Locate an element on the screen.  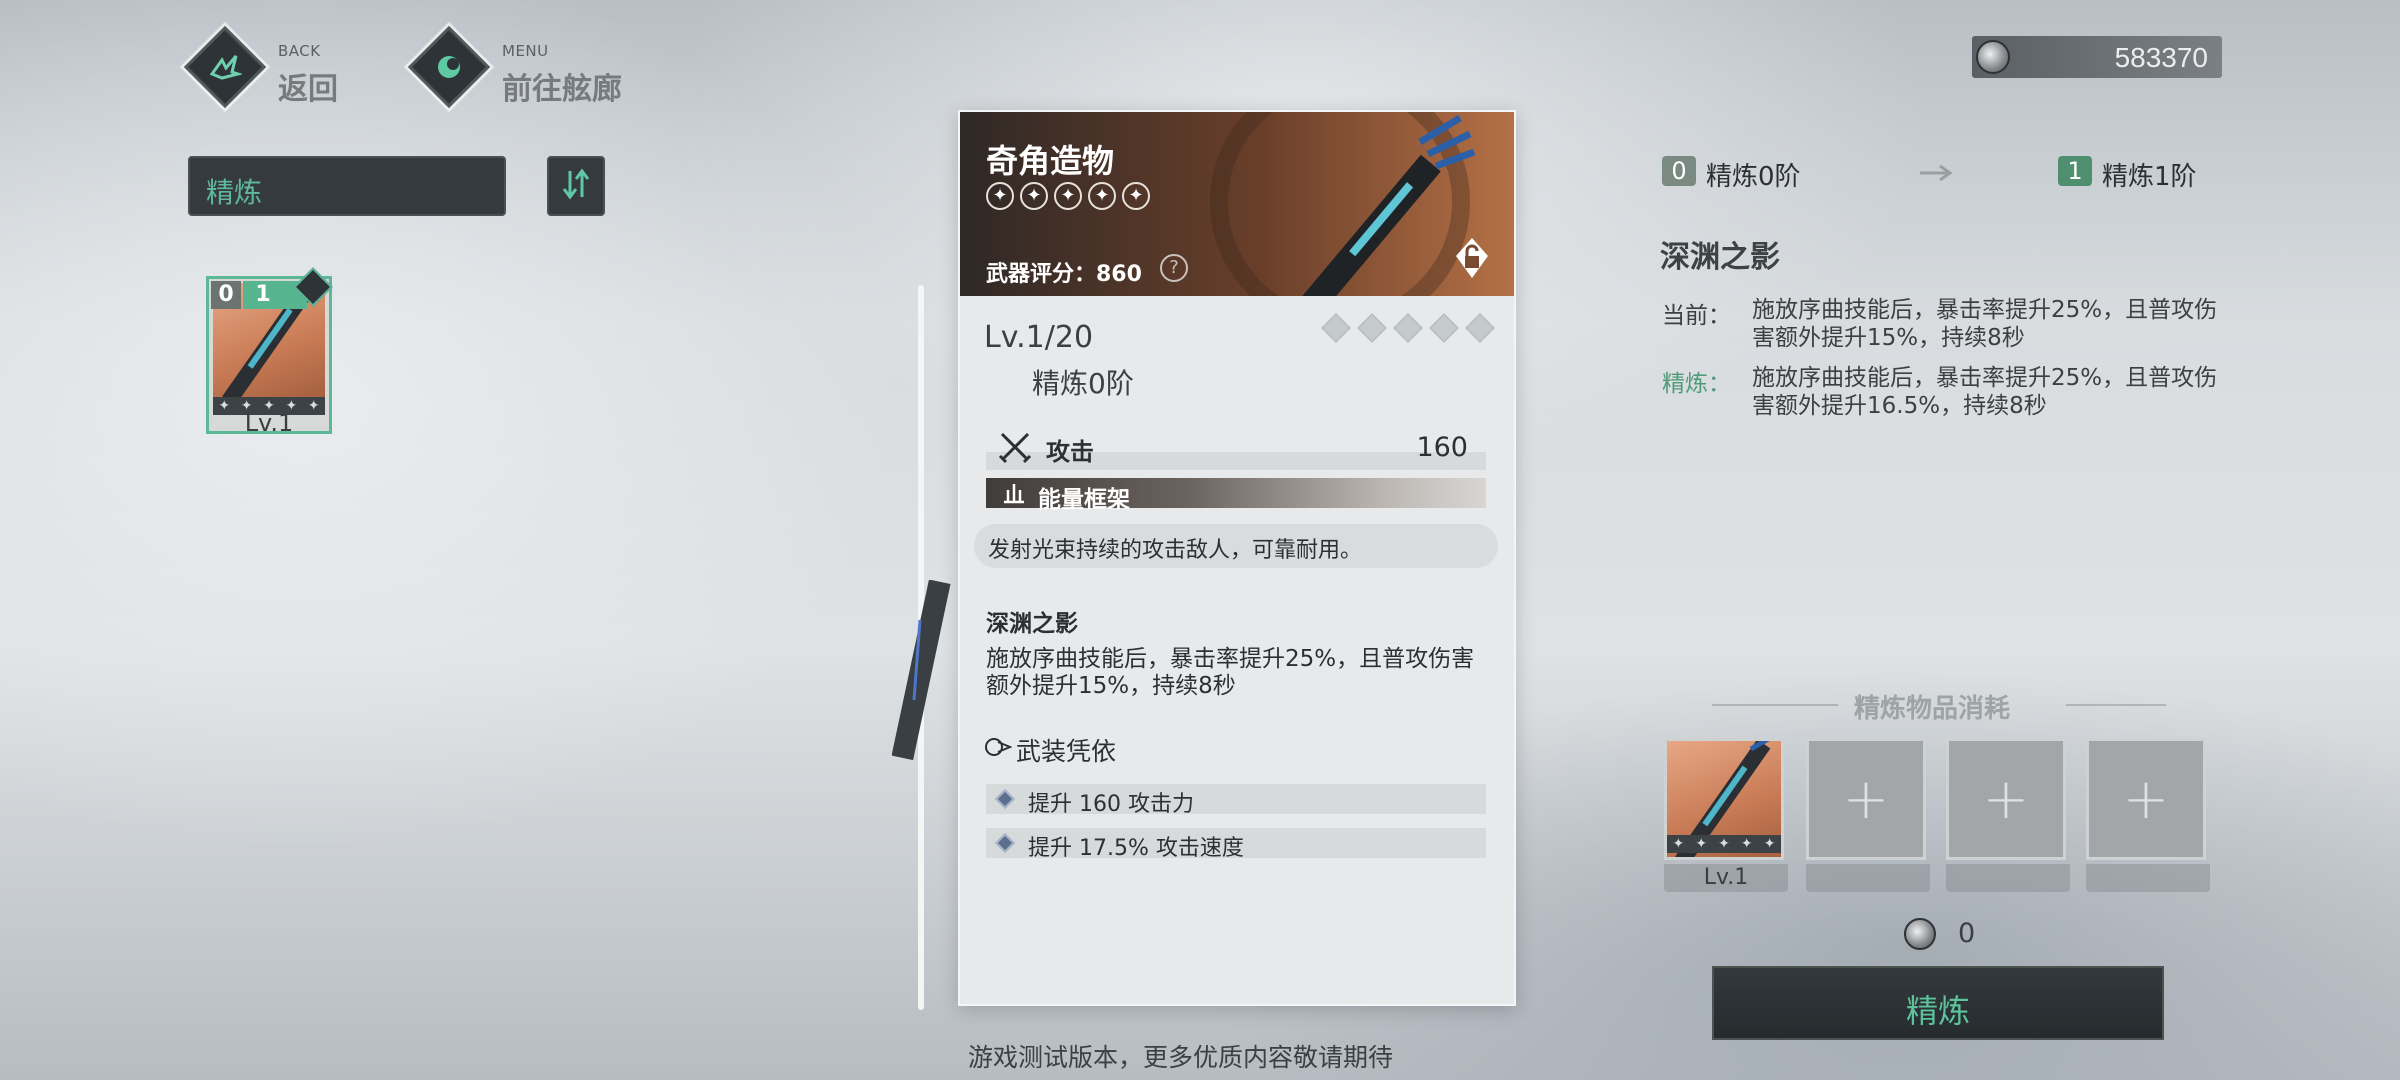
weapon-refine-level: 精炼0阶 is located at coordinates (1083, 383).